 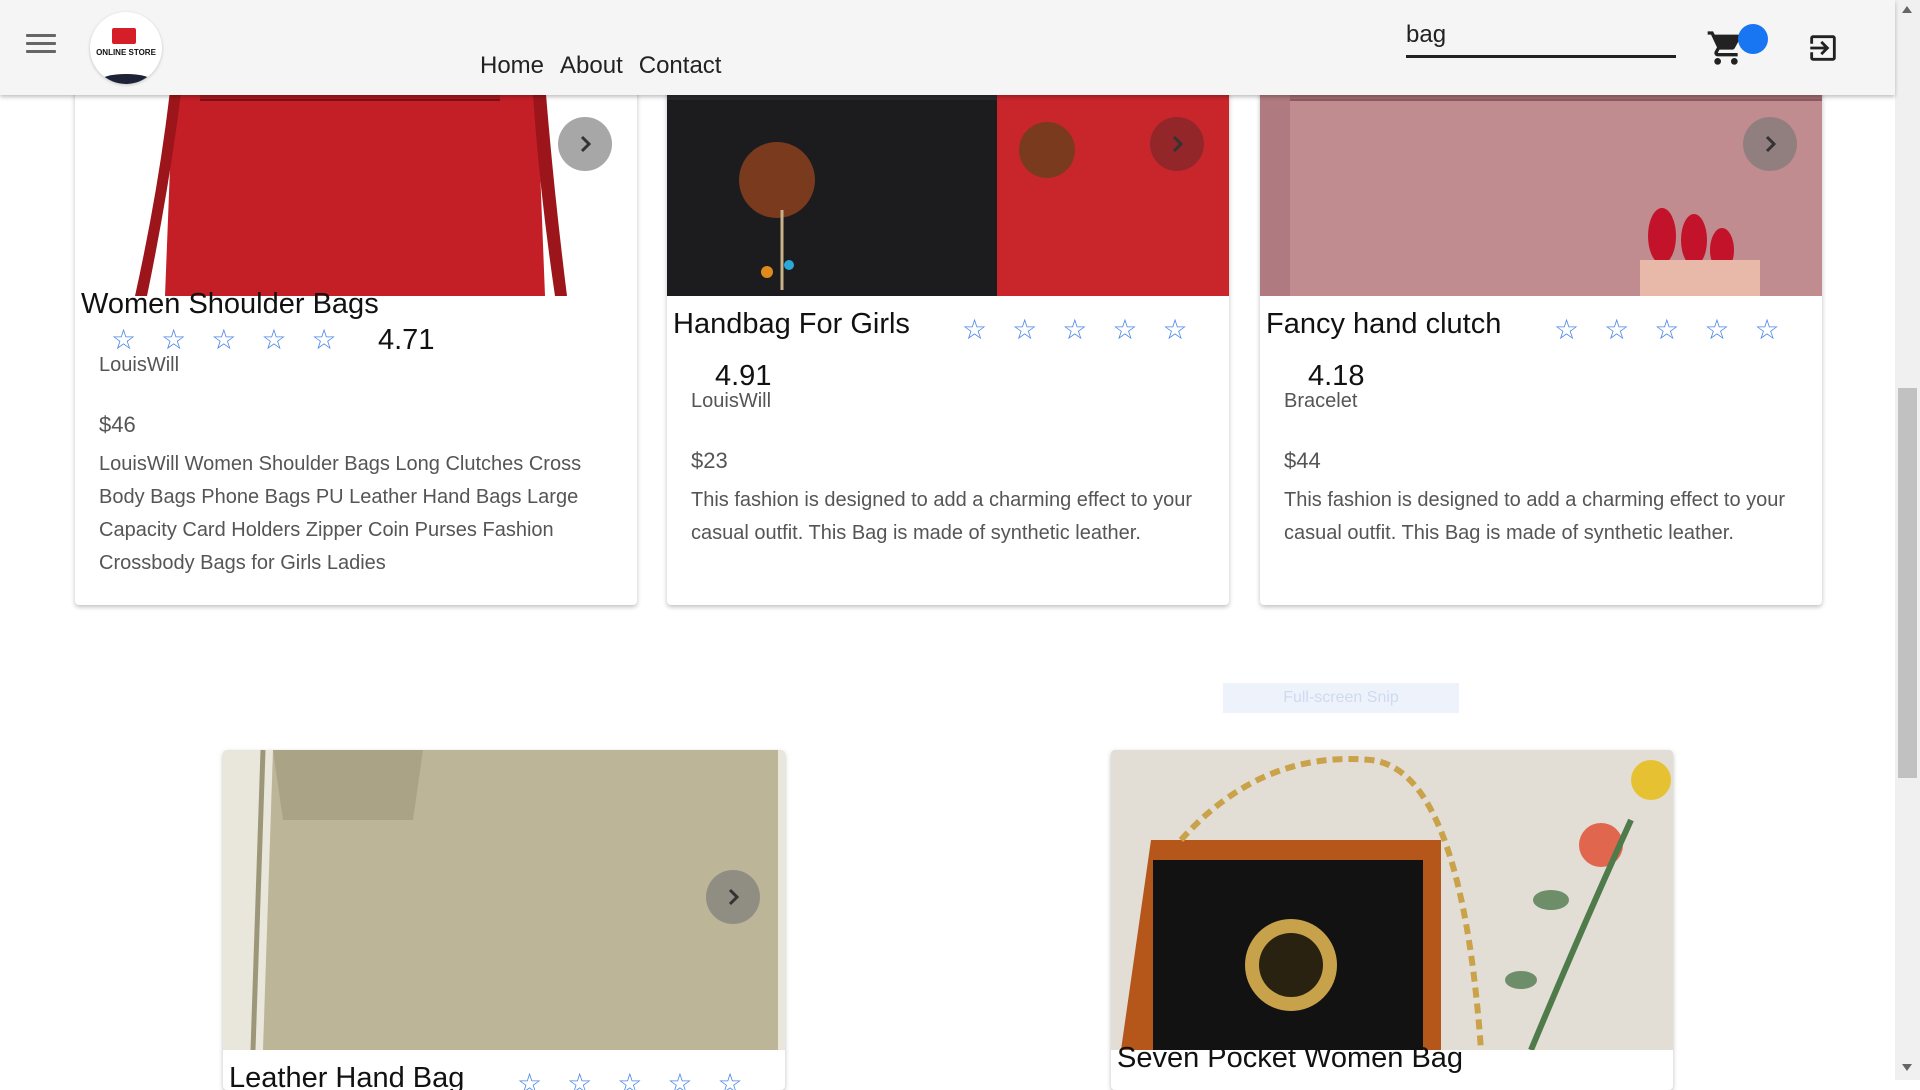 What do you see at coordinates (1907, 583) in the screenshot?
I see `scrollbar-thumb` at bounding box center [1907, 583].